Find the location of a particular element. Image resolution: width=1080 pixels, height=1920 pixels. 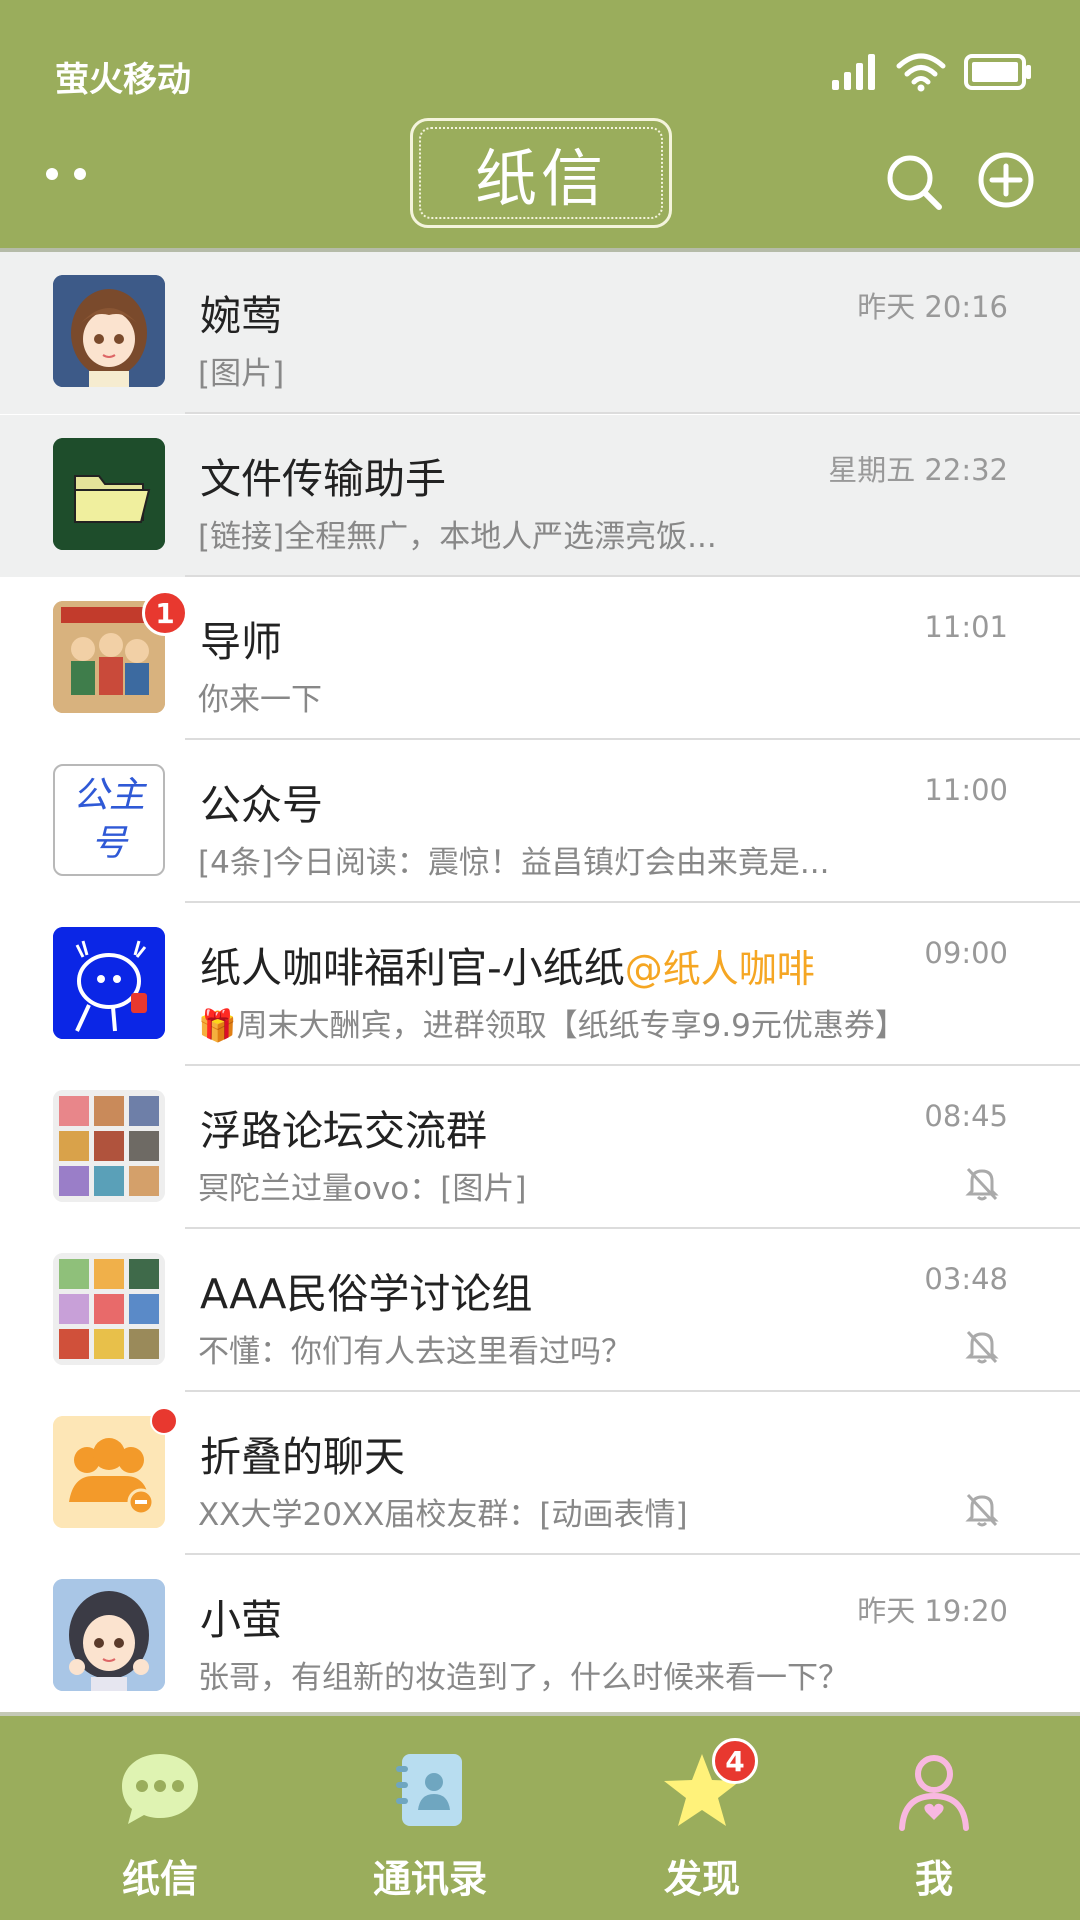

chat-time: 昨天 20:16 is located at coordinates (932, 307).